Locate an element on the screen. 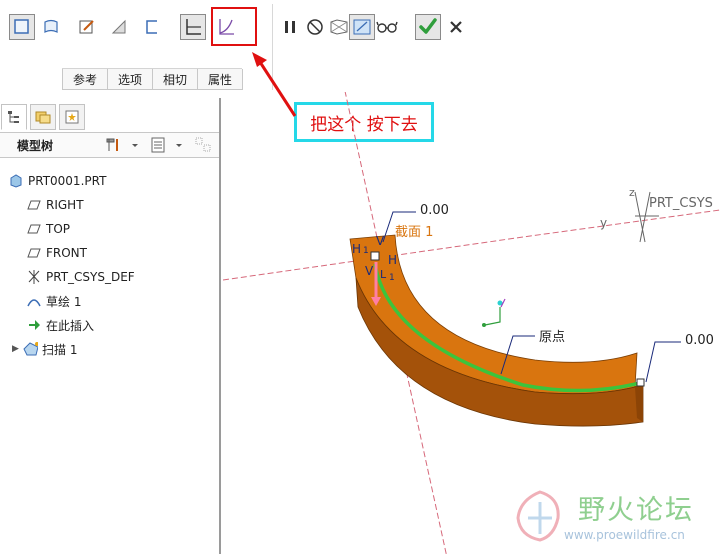 The height and width of the screenshot is (554, 720). tab-references: 参考 is located at coordinates (85, 79).